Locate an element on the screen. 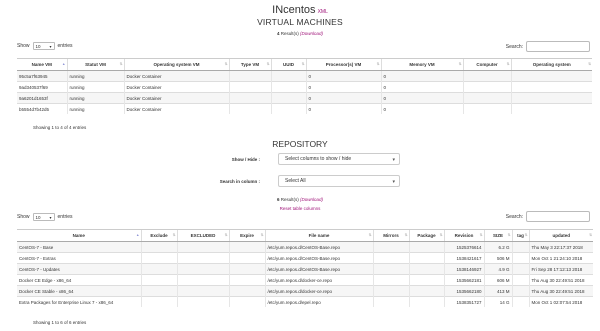 Image resolution: width=600 pixels, height=331 pixels. repo-cell-name: CentOS-7 - Updates is located at coordinates (79, 269).